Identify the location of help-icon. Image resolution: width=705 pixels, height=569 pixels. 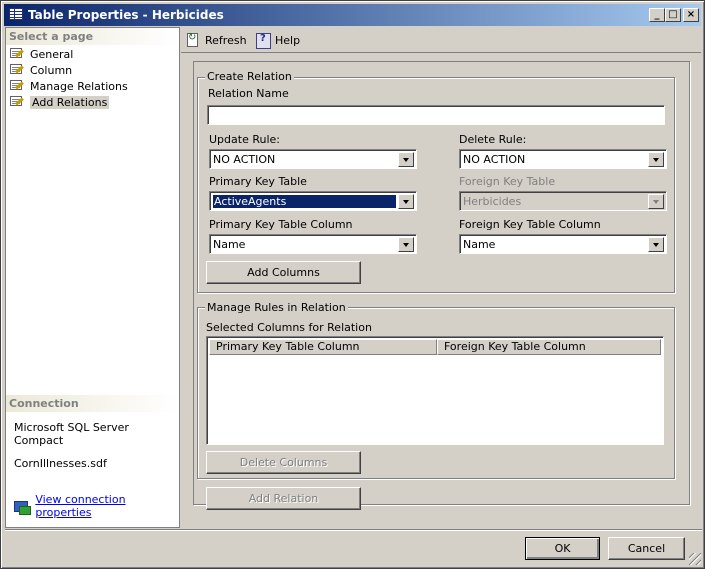
(263, 40).